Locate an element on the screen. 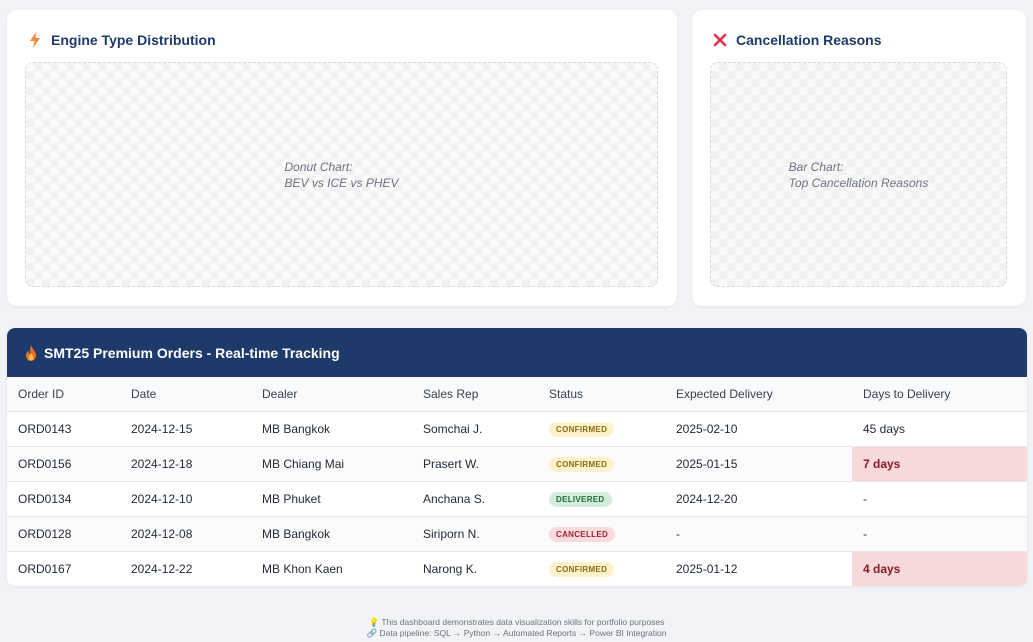 The image size is (1033, 642). status-cell: DELIVERED is located at coordinates (601, 499).